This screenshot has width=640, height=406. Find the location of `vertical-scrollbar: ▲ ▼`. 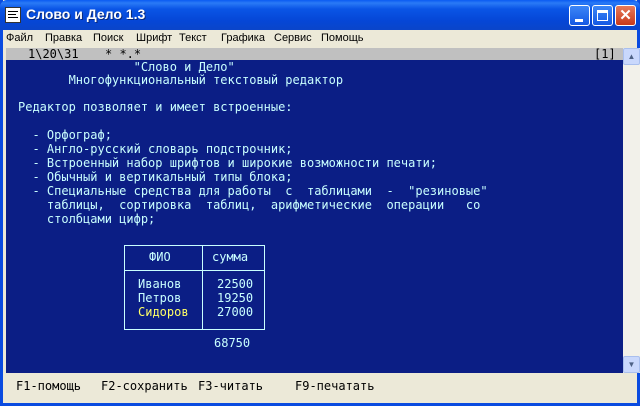

vertical-scrollbar: ▲ ▼ is located at coordinates (631, 210).